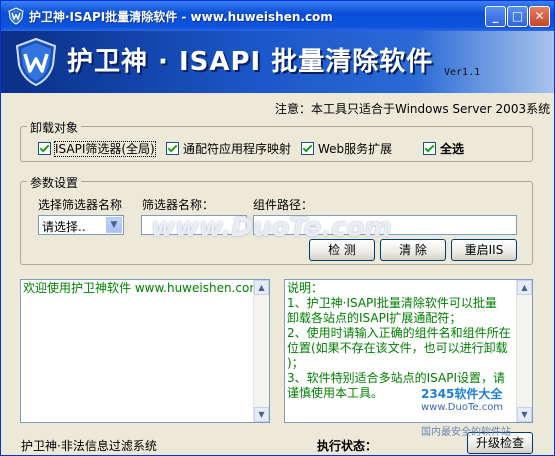 The width and height of the screenshot is (555, 456). Describe the element at coordinates (145, 351) in the screenshot. I see `log-panel: 欢迎使用护卫神软件 www.huweishen.com ▲ ▼` at that location.